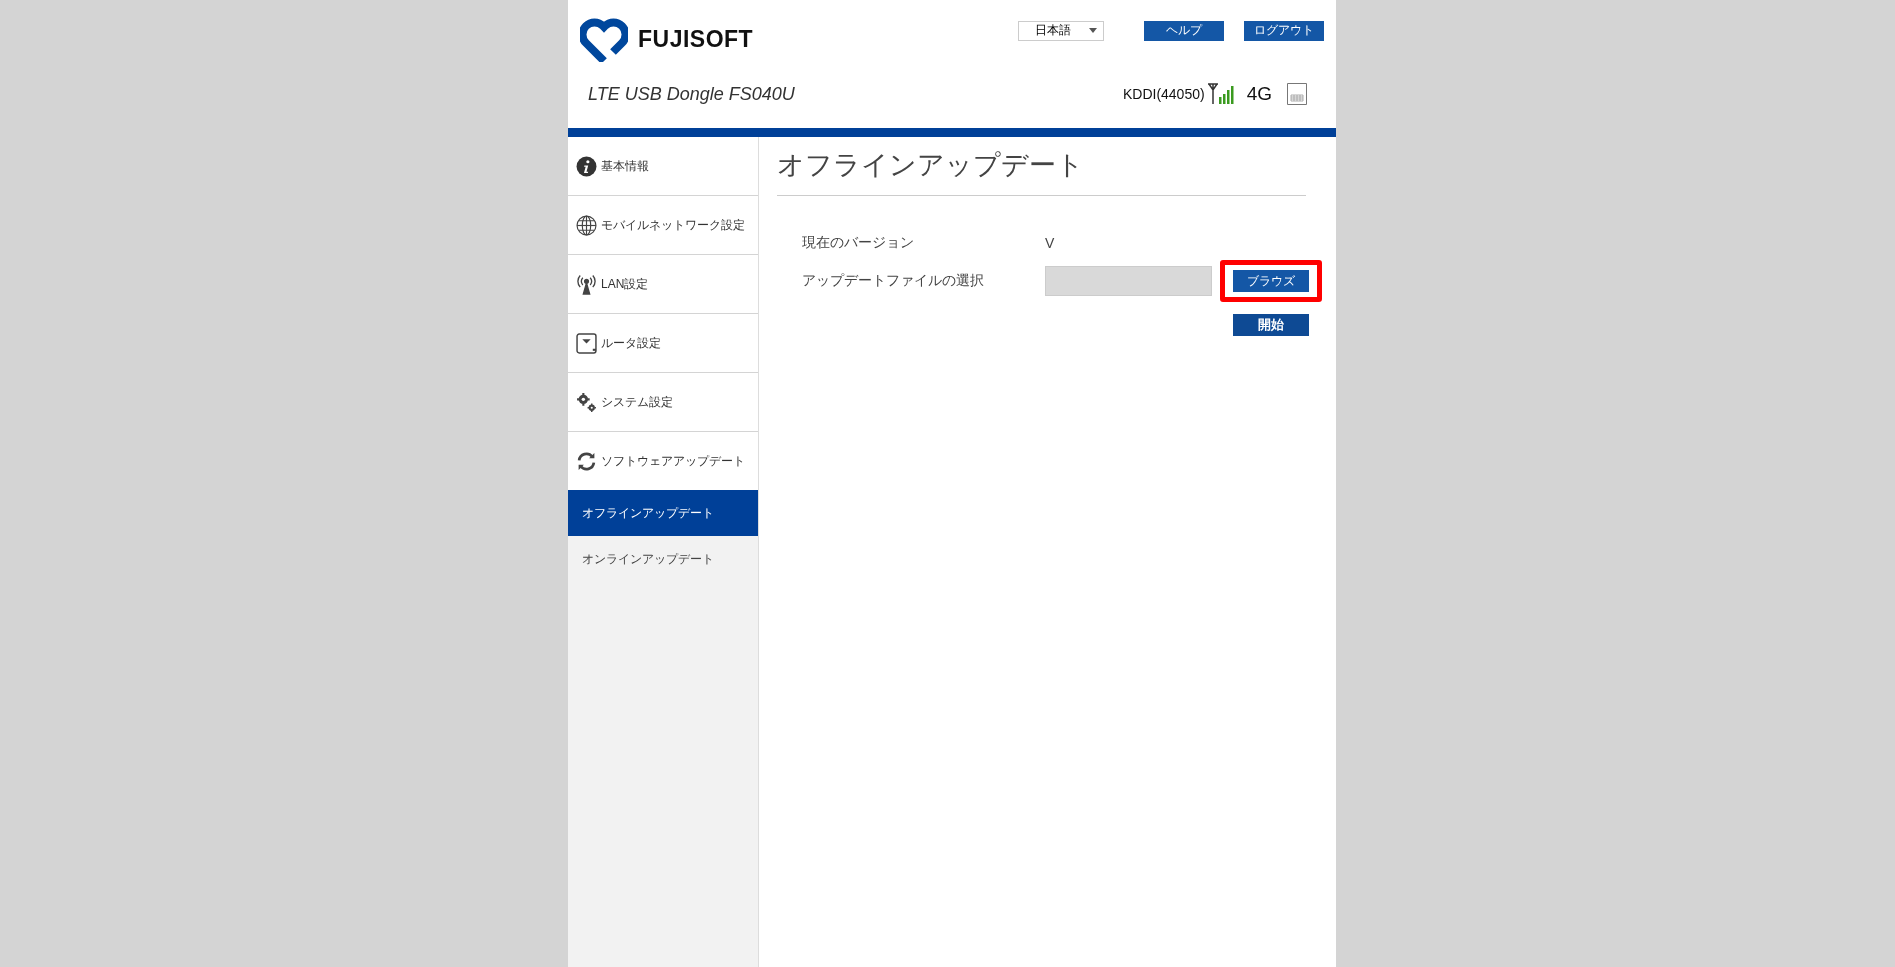  What do you see at coordinates (858, 243) in the screenshot?
I see `version-label: 現在のバージョン` at bounding box center [858, 243].